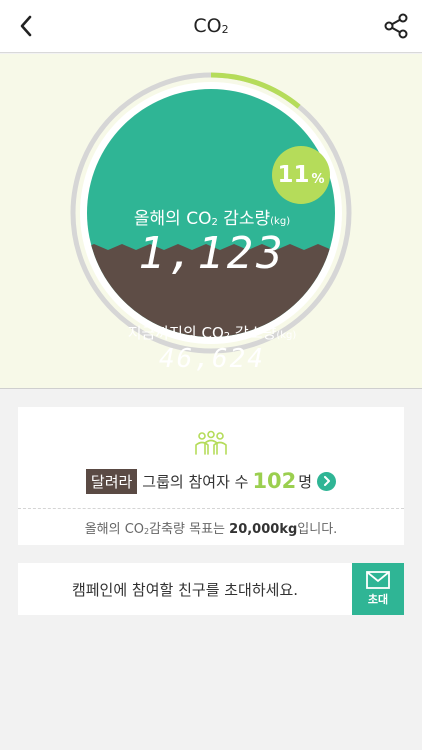  Describe the element at coordinates (211, 442) in the screenshot. I see `people-group-icon` at that location.